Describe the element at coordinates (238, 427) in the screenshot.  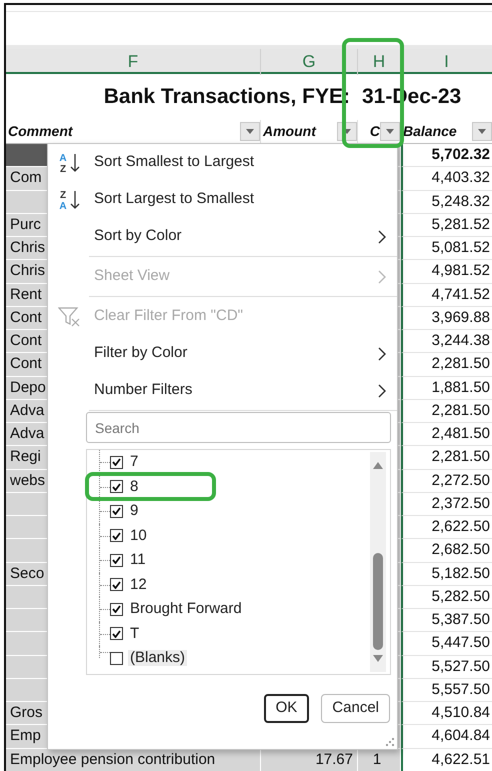
I see `search-field: Search` at that location.